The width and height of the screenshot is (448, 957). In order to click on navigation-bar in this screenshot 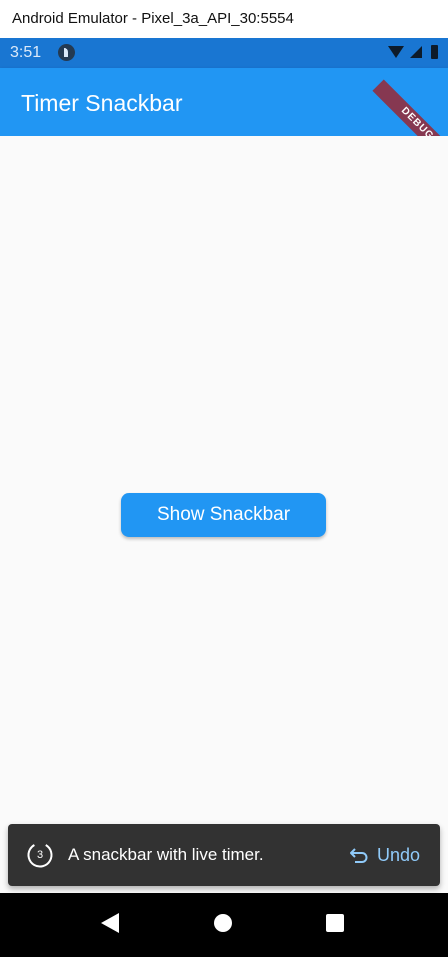, I will do `click(224, 925)`.